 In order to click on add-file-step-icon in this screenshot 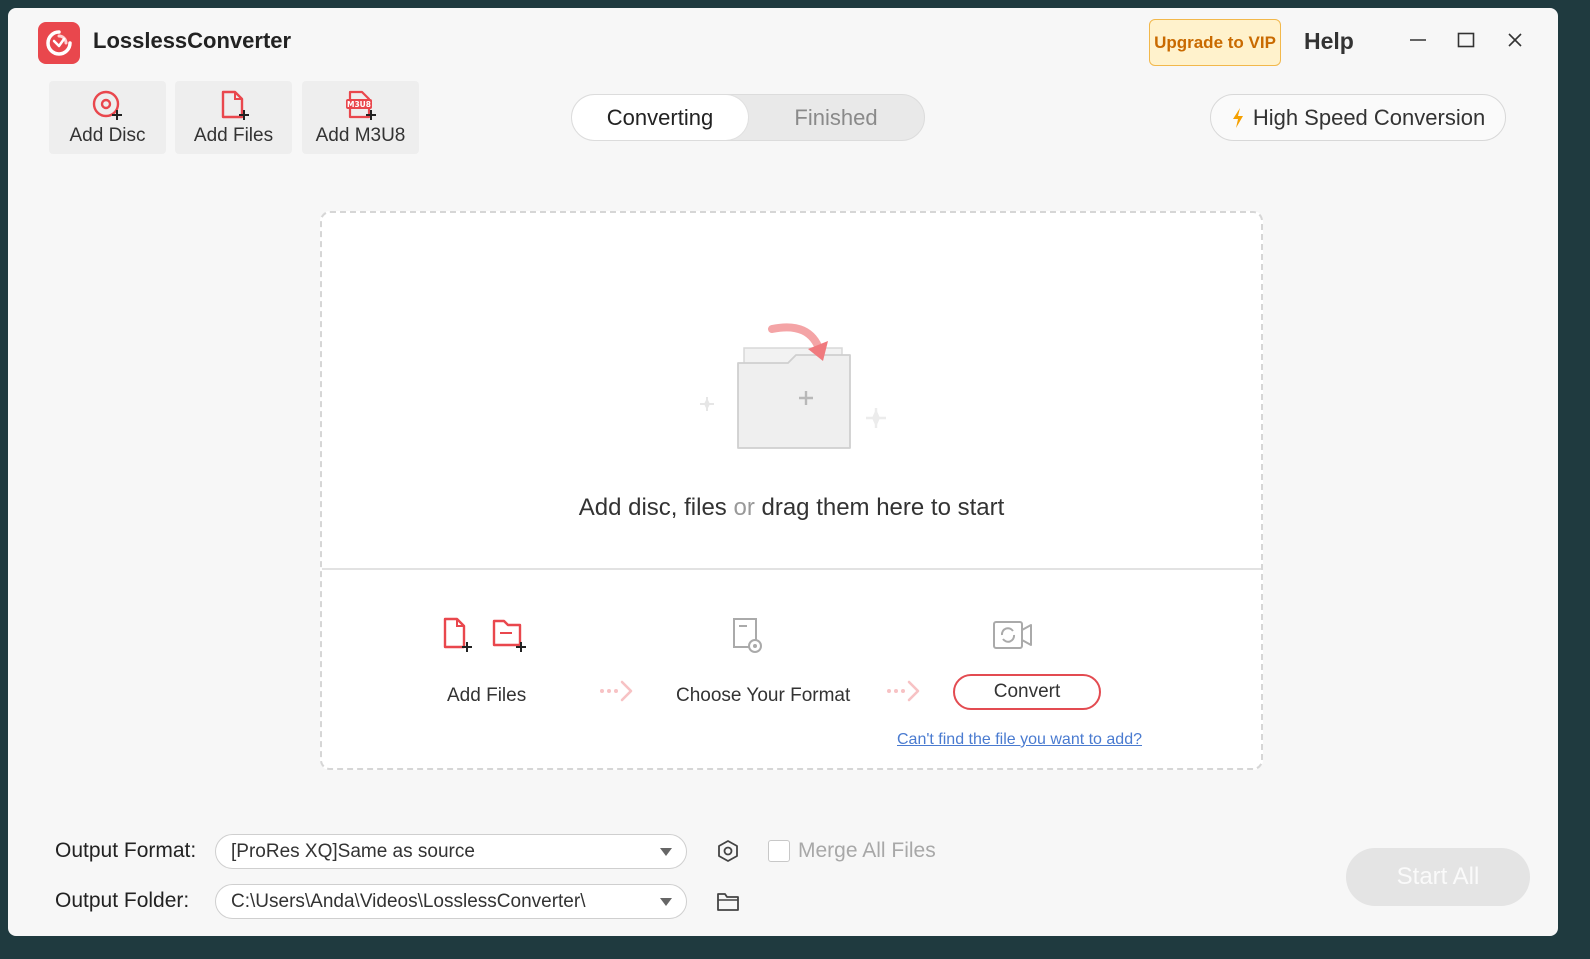, I will do `click(457, 634)`.